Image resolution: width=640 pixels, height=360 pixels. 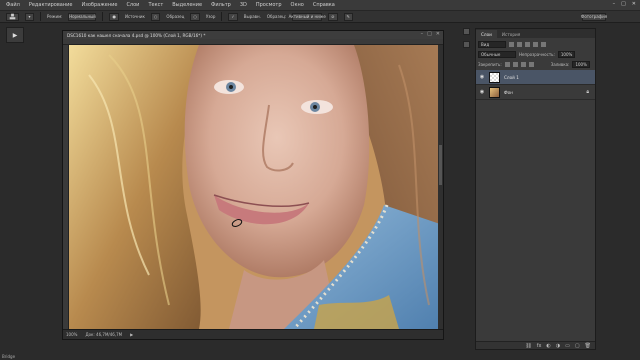 What do you see at coordinates (594, 16) in the screenshot?
I see `workspace-select: Фотография` at bounding box center [594, 16].